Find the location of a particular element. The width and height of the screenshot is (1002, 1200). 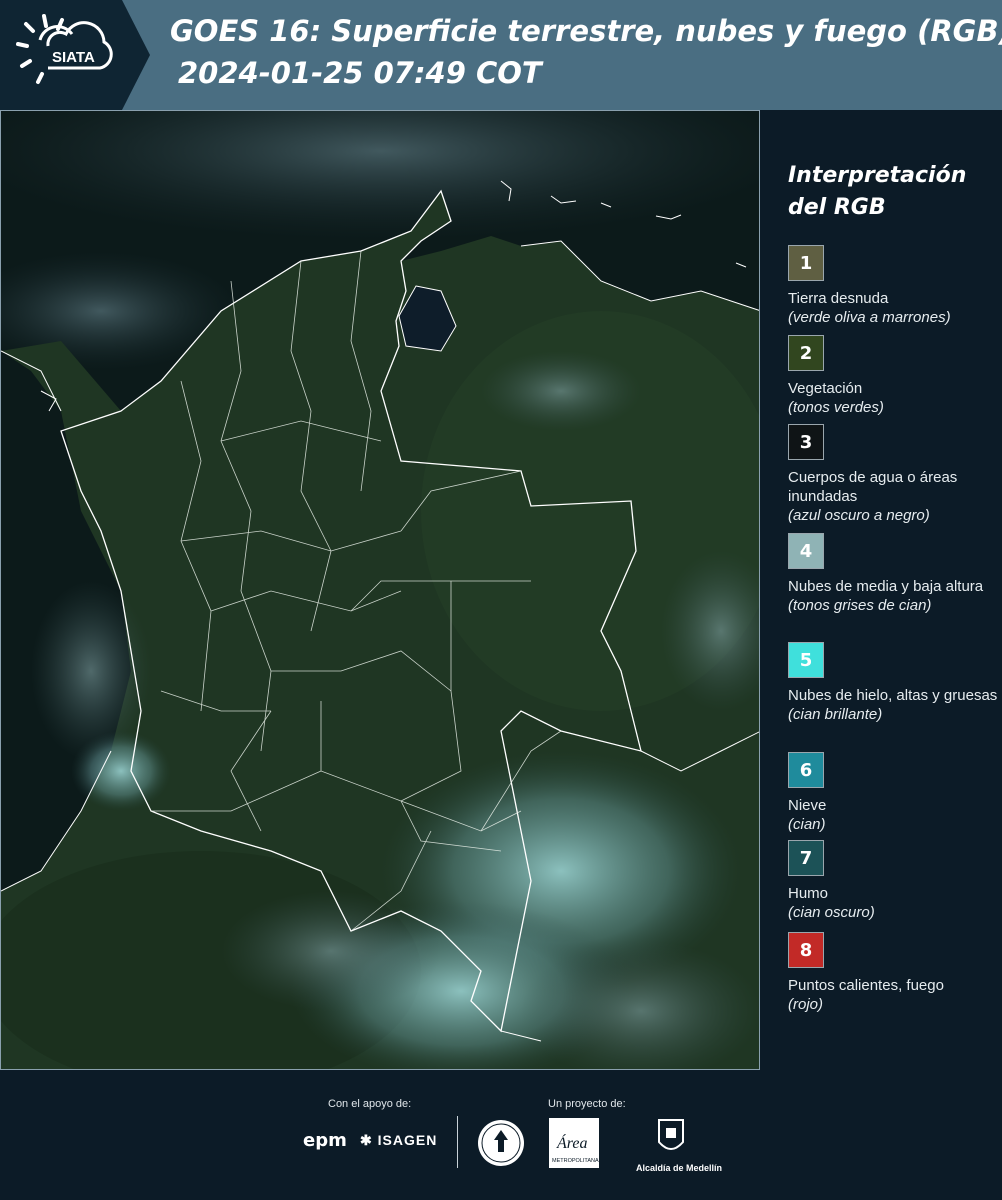

legend-sublabel: (verde oliva a marrones) is located at coordinates (869, 317).